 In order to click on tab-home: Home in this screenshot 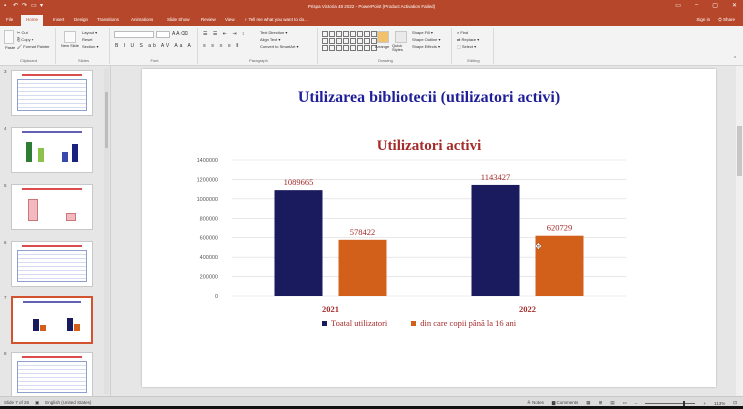, I will do `click(32, 20)`.